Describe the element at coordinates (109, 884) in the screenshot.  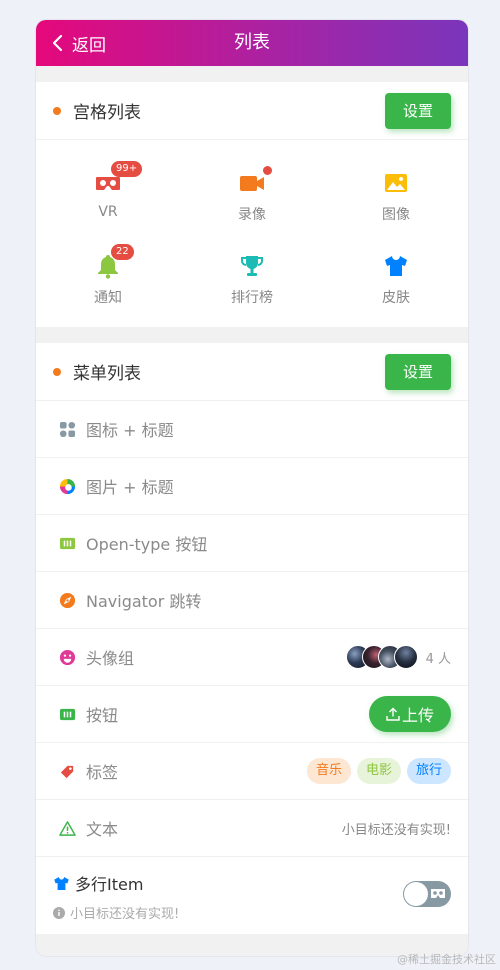
I see `multi-title: 多行Item` at that location.